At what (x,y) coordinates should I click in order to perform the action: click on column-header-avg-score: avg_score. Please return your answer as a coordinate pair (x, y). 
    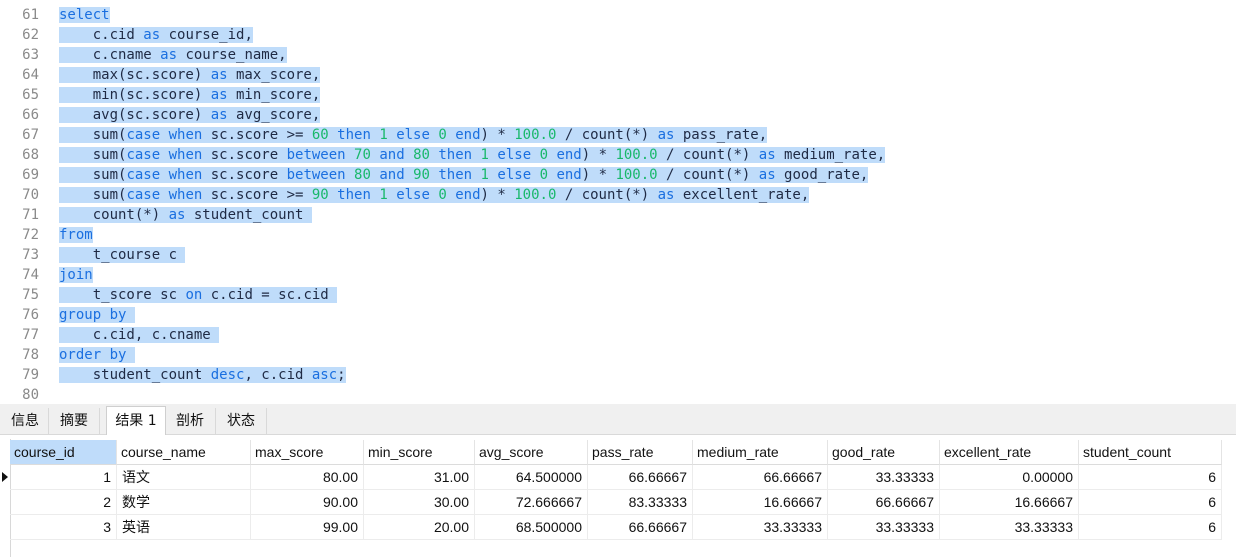
    Looking at the image, I should click on (531, 452).